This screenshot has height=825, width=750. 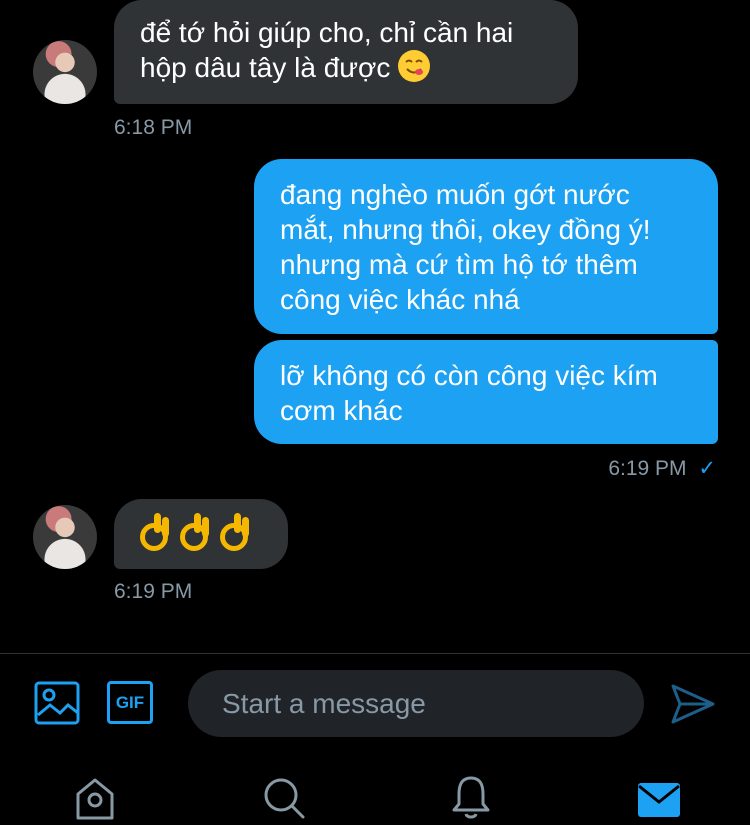 I want to click on message-text-line: hộp dâu tây là được, so click(x=265, y=67).